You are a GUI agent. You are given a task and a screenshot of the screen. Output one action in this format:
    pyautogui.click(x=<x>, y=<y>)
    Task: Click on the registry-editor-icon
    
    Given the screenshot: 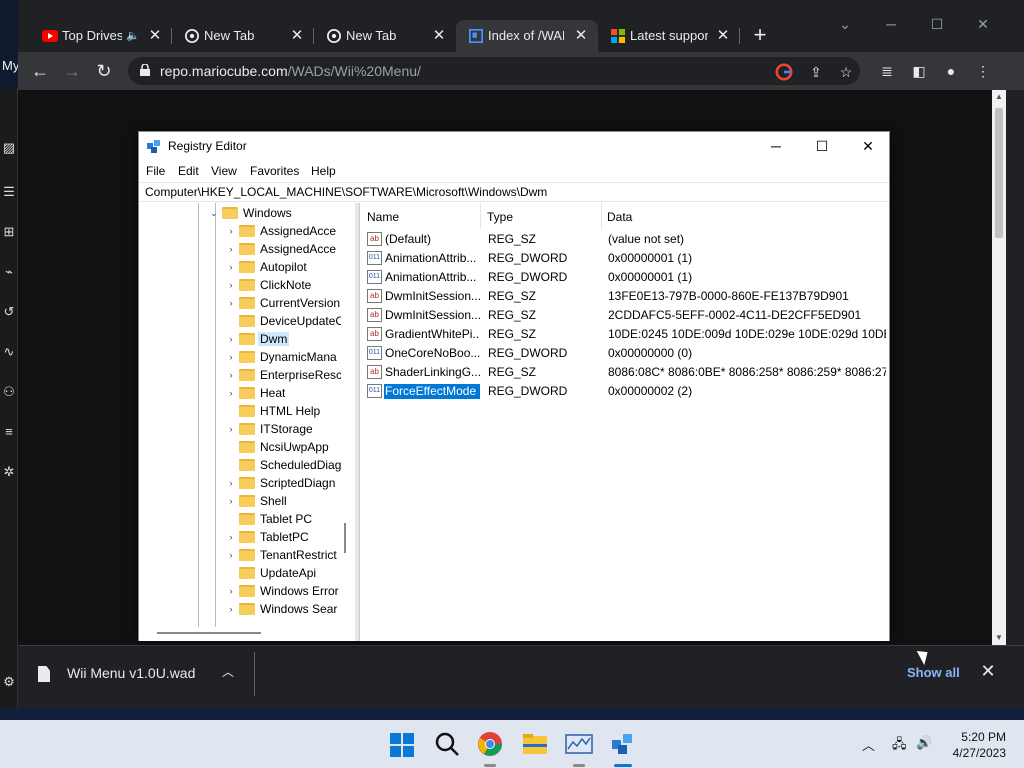 What is the action you would take?
    pyautogui.click(x=623, y=744)
    